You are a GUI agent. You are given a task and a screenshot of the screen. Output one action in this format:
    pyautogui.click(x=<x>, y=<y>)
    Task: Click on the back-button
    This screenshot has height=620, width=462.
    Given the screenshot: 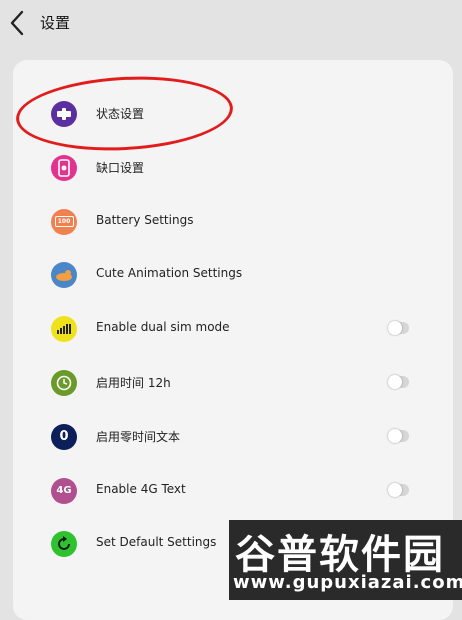 What is the action you would take?
    pyautogui.click(x=18, y=23)
    